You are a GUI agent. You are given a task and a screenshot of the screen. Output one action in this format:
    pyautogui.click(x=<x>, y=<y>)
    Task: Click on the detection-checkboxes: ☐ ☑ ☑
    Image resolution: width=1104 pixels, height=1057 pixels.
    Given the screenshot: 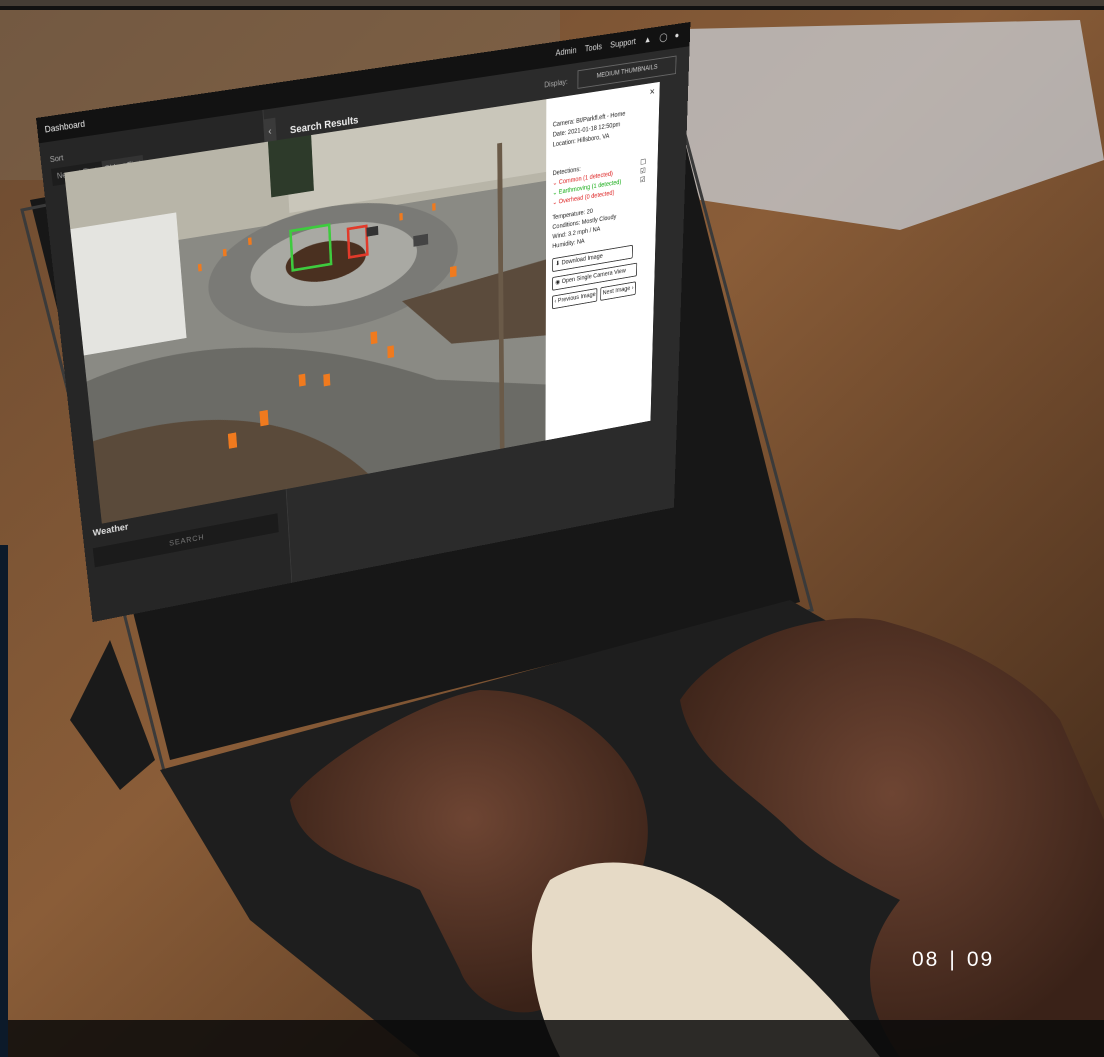 What is the action you would take?
    pyautogui.click(x=643, y=171)
    